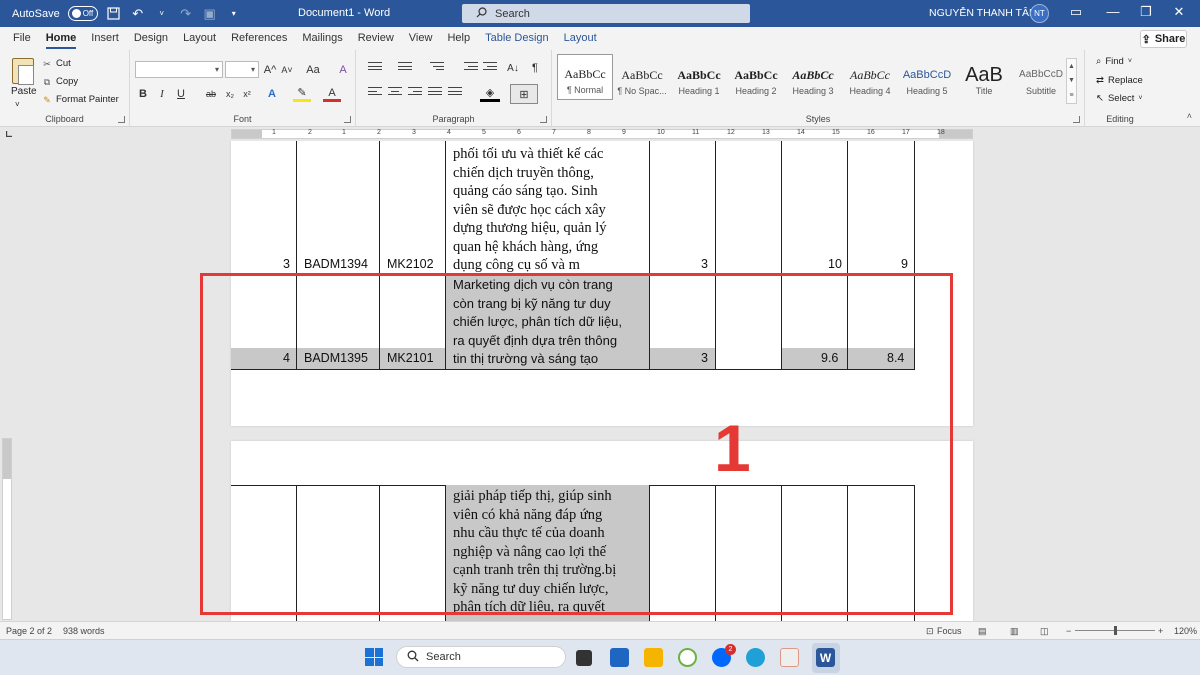 The image size is (1200, 675). I want to click on paste-dropdown-icon: ˅, so click(17, 104).